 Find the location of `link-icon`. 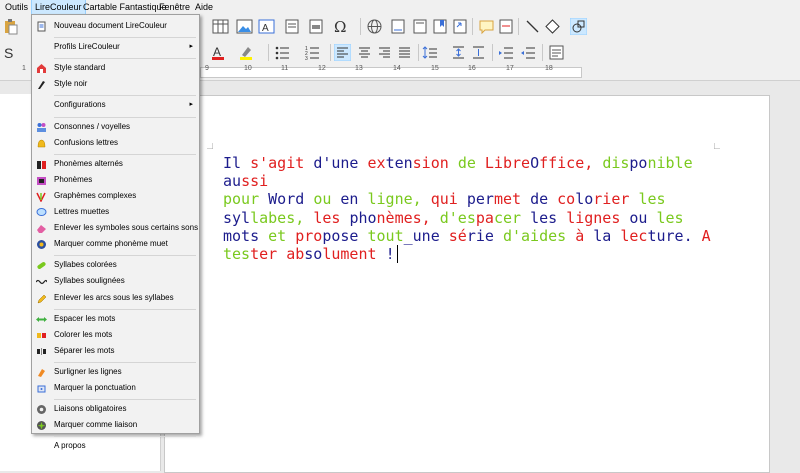

link-icon is located at coordinates (292, 26).